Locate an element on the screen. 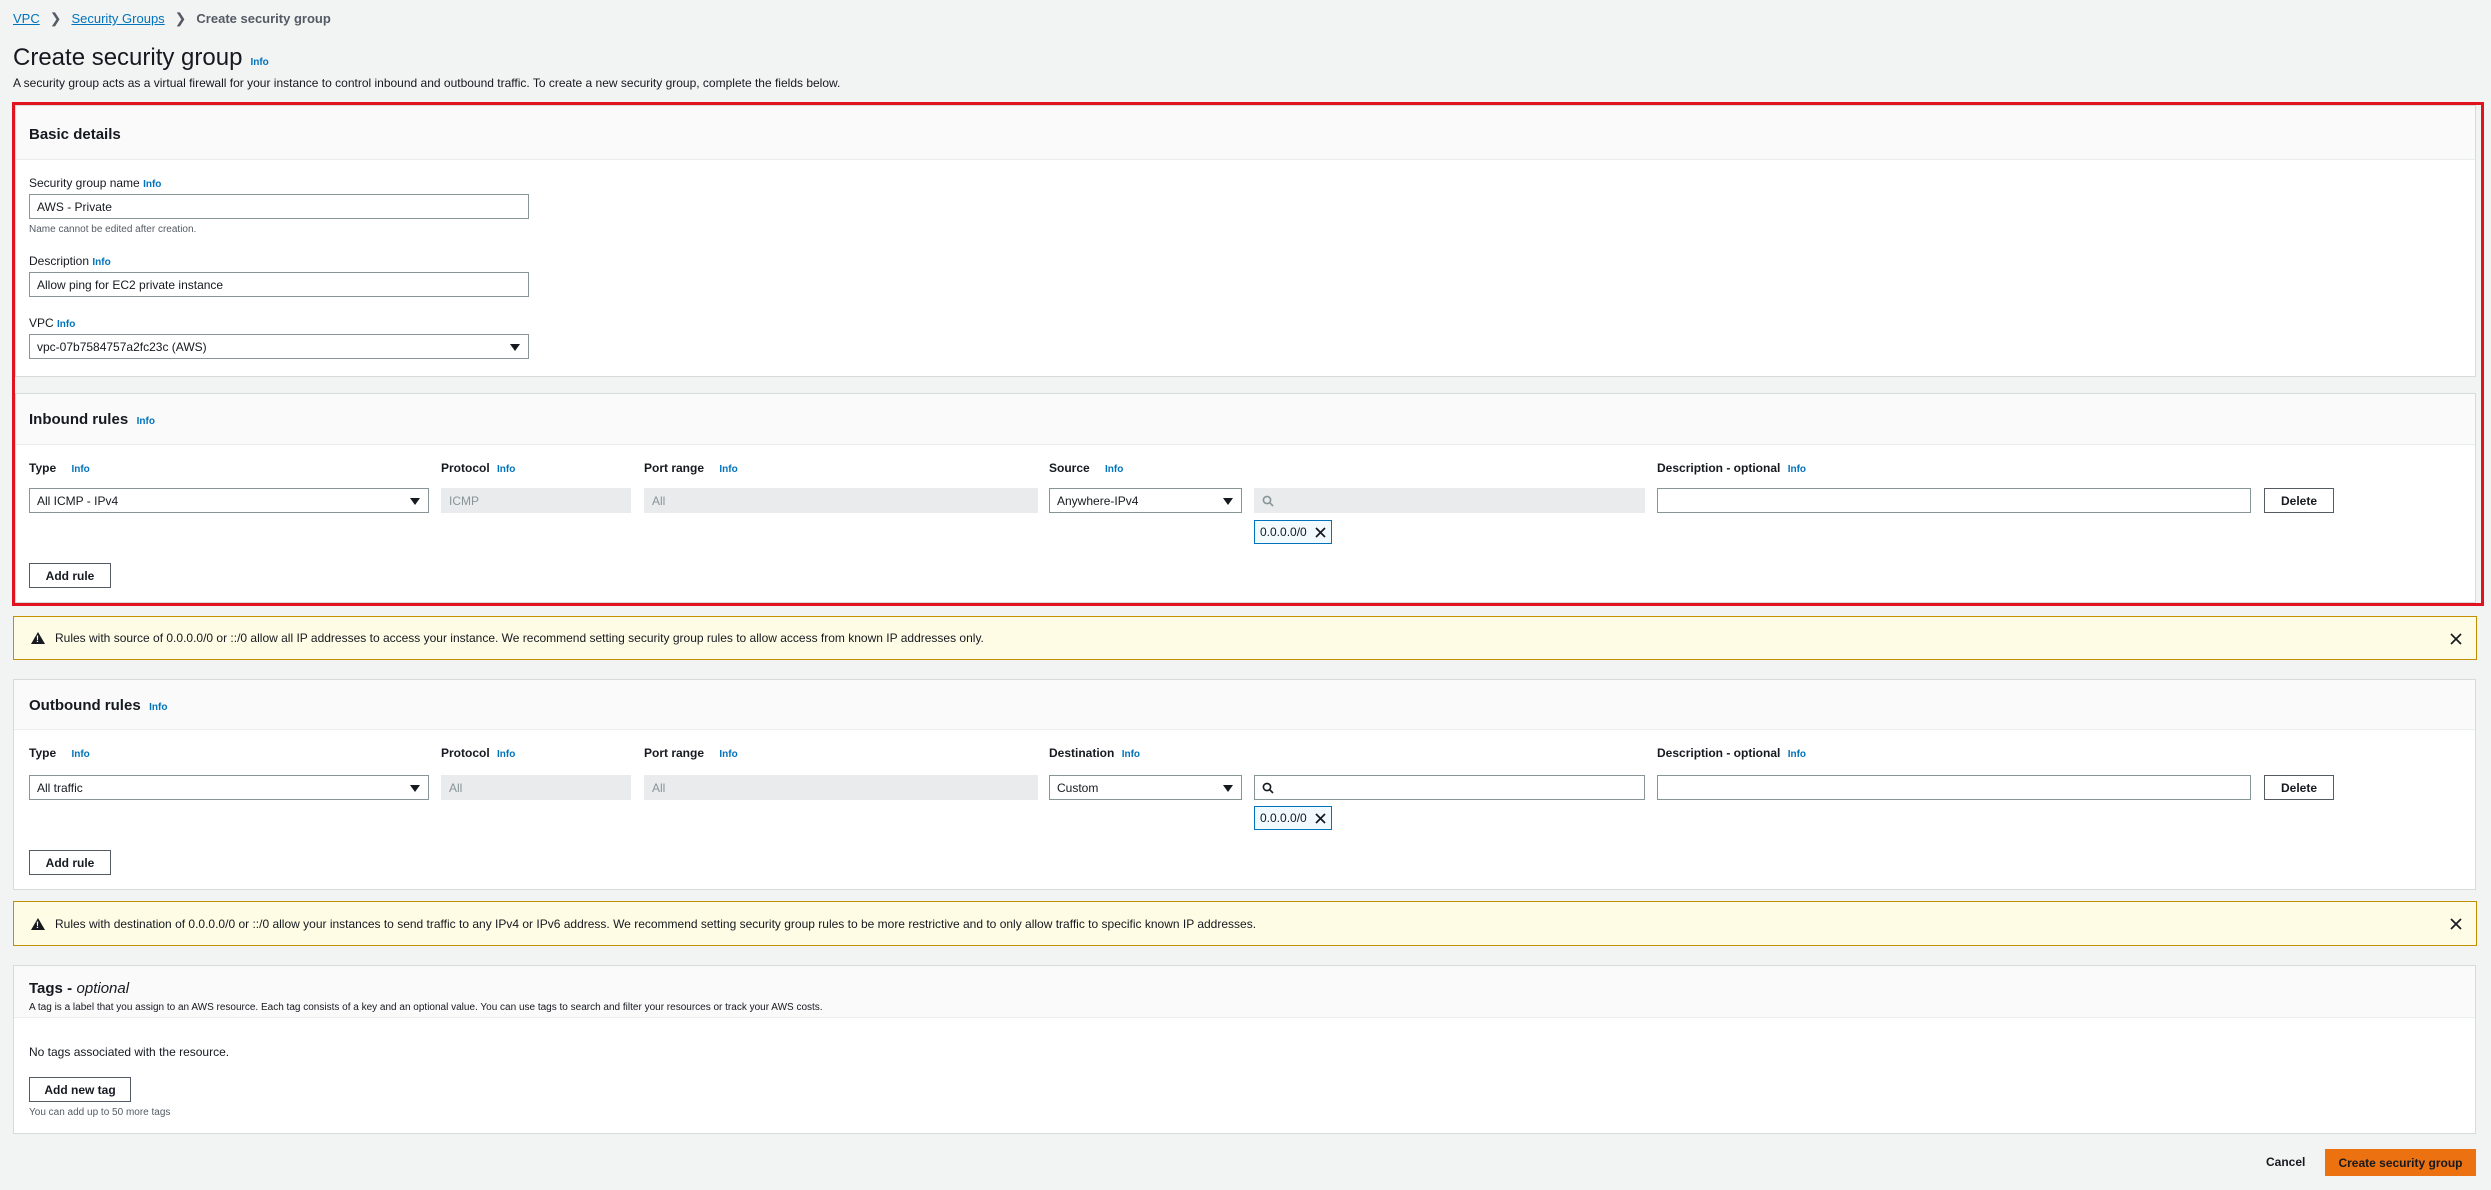 The height and width of the screenshot is (1190, 2491). inbound-port-input: All is located at coordinates (841, 500).